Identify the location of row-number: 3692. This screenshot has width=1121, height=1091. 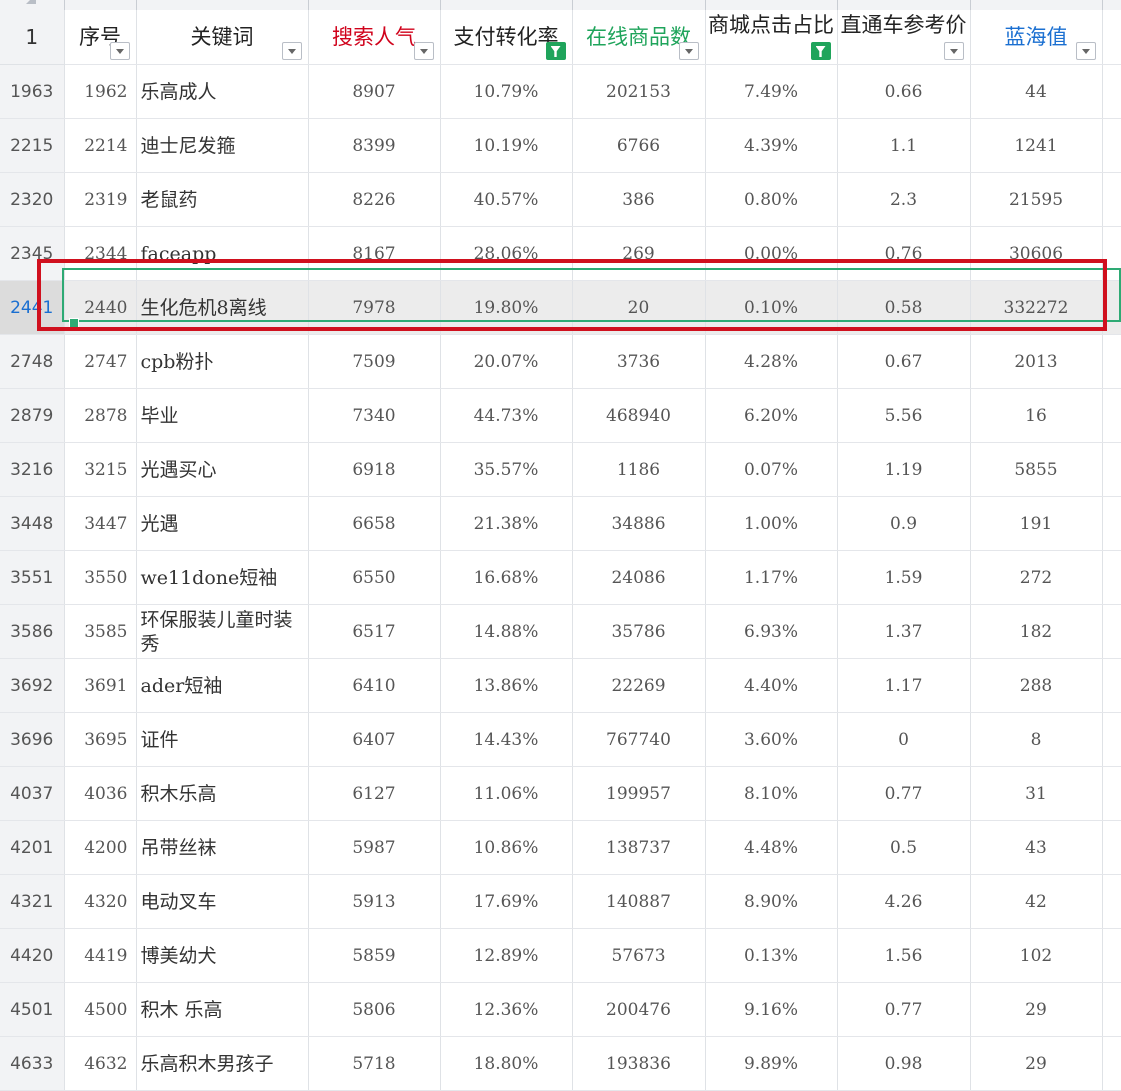
(32, 685).